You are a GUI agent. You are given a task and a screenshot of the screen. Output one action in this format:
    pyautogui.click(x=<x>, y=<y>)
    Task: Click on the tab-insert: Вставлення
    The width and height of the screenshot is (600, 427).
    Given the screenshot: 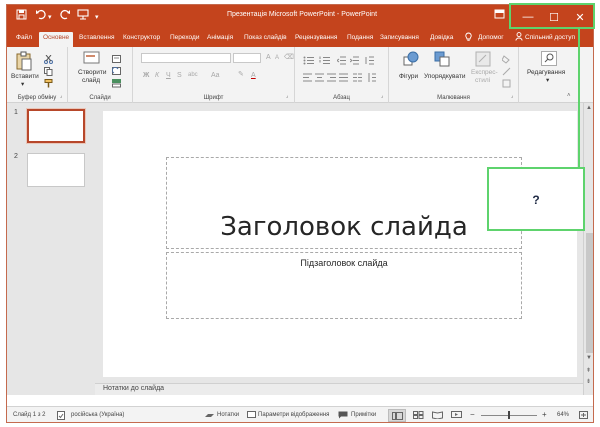 What is the action you would take?
    pyautogui.click(x=97, y=40)
    